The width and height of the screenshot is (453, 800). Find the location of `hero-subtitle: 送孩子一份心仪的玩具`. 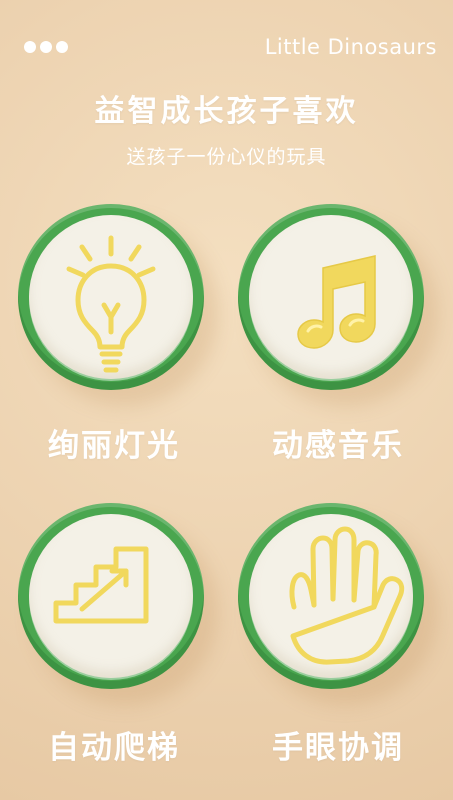

hero-subtitle: 送孩子一份心仪的玩具 is located at coordinates (226, 157).